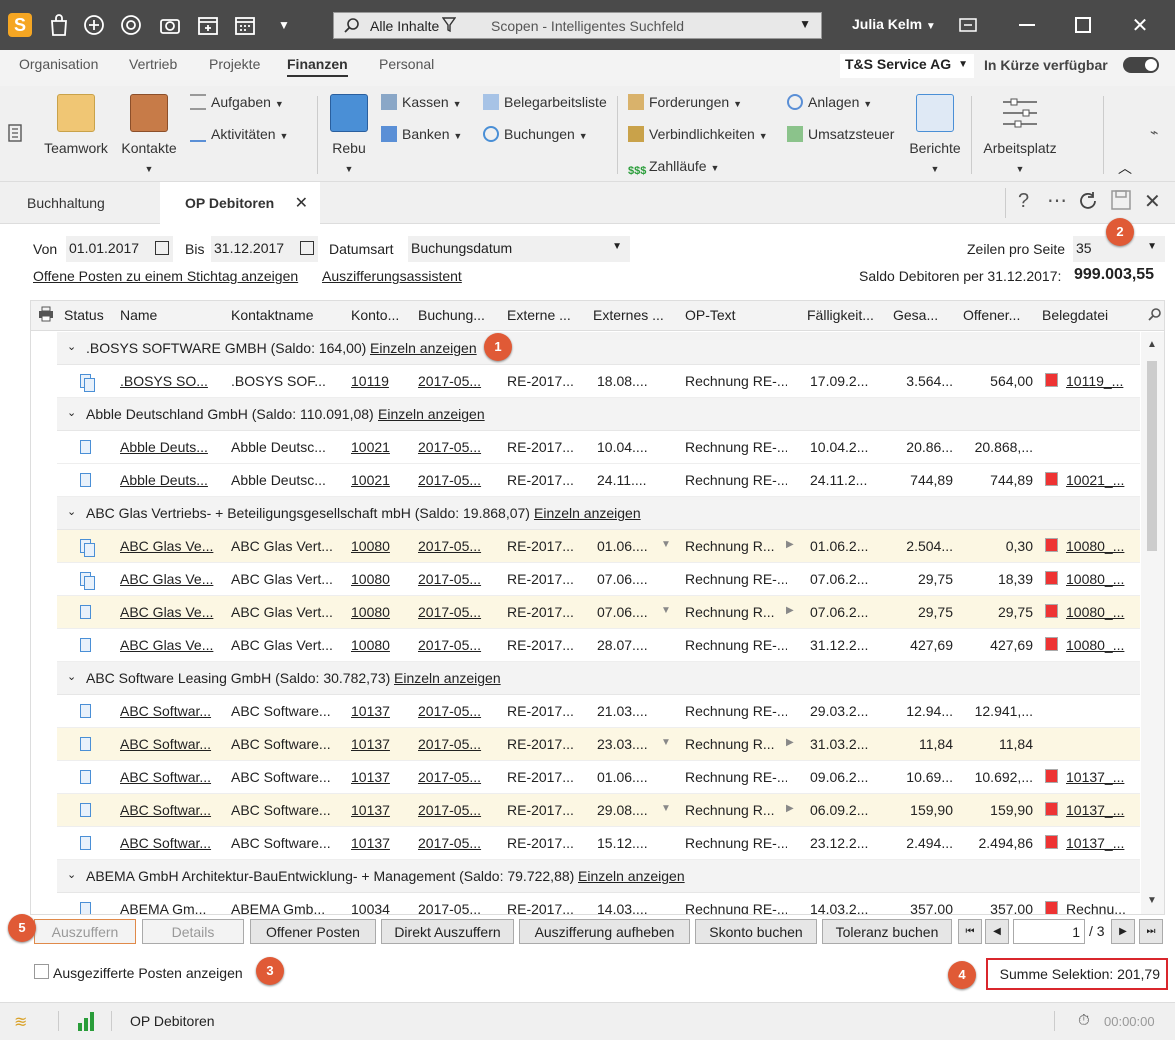 The image size is (1175, 1040). Describe the element at coordinates (240, 203) in the screenshot. I see `tab-op-debitoren: OP Debitoren ✕` at that location.